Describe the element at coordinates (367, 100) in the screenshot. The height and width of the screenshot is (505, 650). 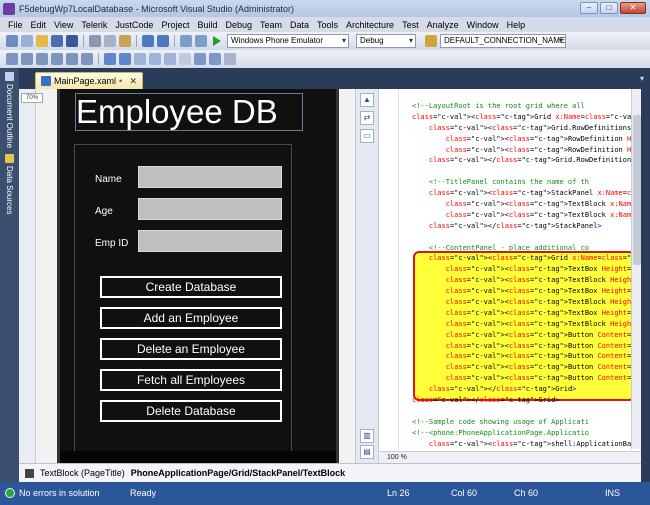
I see `up-arrow-icon: ▲` at that location.